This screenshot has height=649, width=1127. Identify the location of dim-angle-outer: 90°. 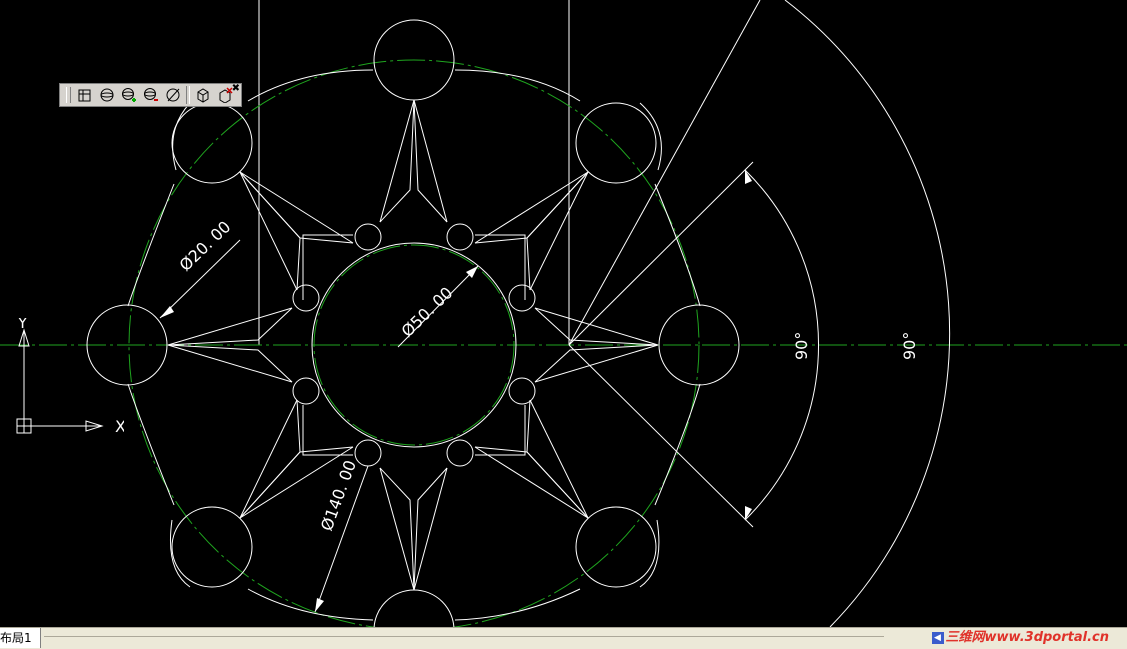
(909, 346).